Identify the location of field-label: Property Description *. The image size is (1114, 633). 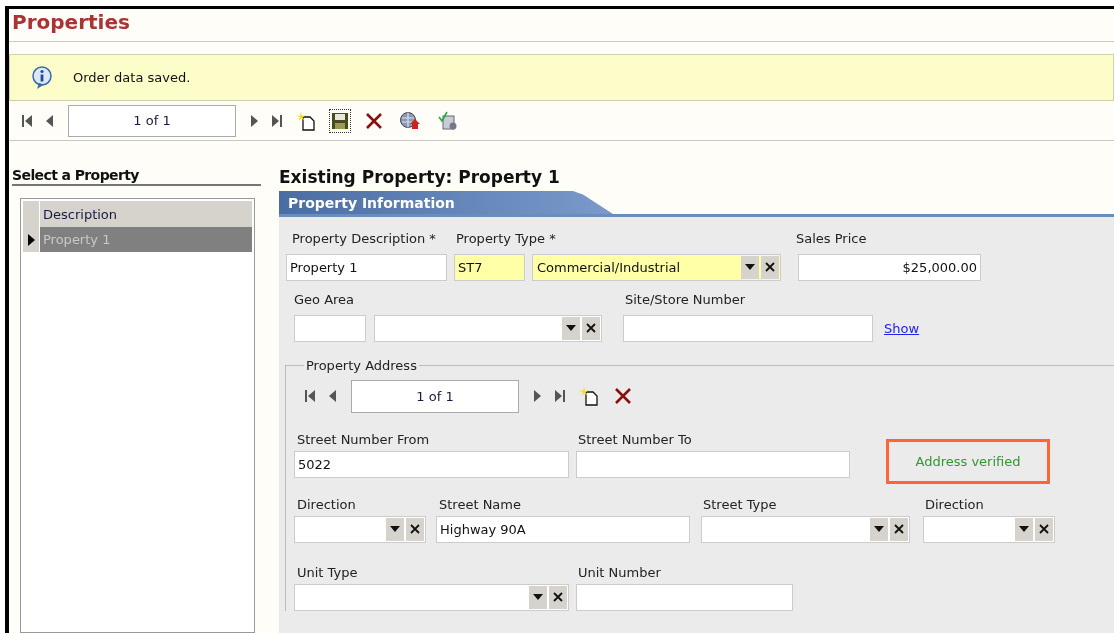
(364, 238).